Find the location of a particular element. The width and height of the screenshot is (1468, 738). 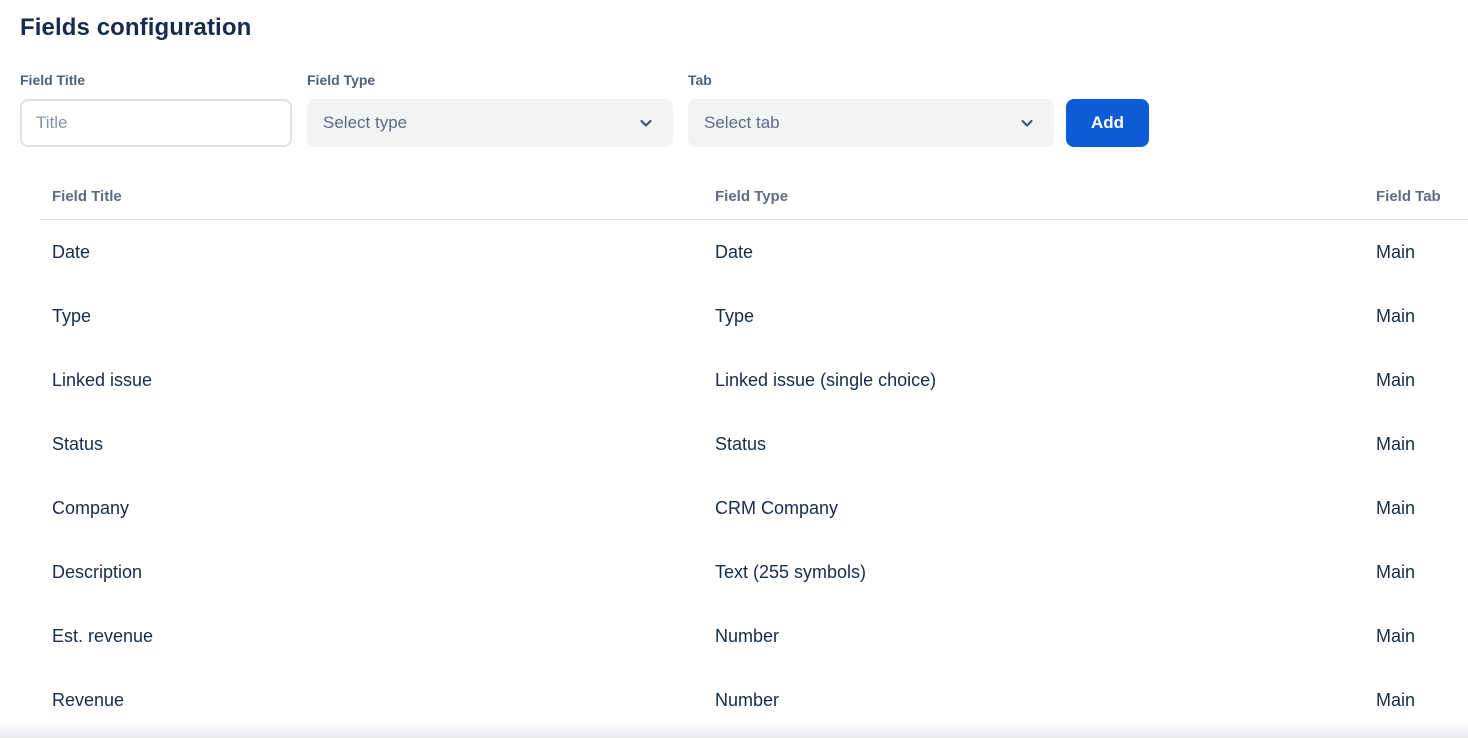

cell-field-title: Type is located at coordinates (72, 315).